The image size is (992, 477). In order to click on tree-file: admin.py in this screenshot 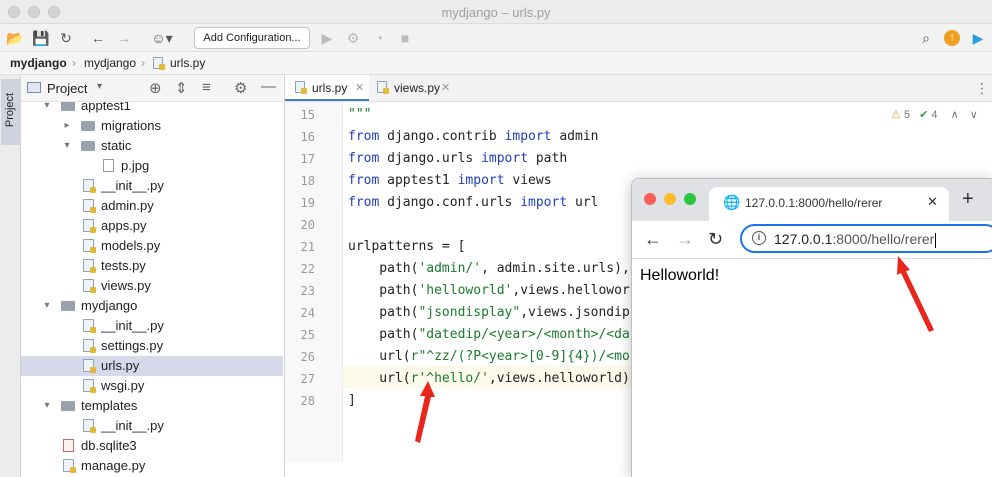, I will do `click(152, 206)`.